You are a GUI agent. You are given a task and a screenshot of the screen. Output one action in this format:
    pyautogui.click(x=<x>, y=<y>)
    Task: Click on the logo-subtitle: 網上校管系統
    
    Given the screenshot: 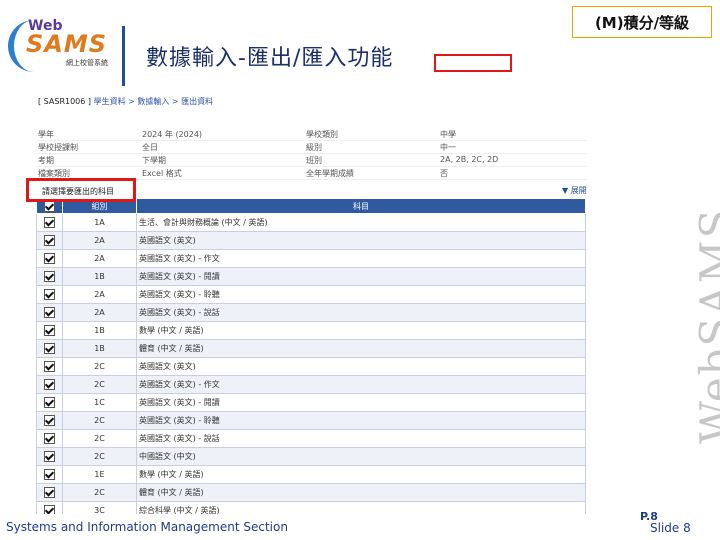 What is the action you would take?
    pyautogui.click(x=87, y=63)
    